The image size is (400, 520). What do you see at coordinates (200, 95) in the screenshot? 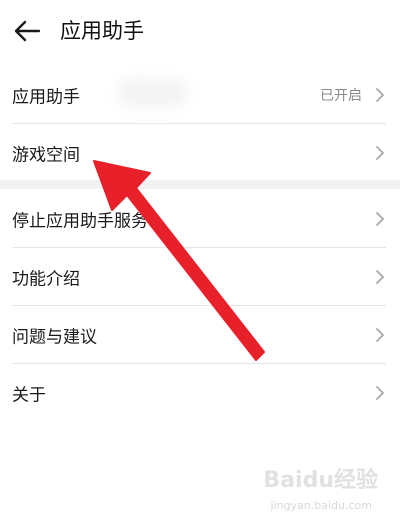
I see `setting-row-app-assistant: 应用助手 已开启` at bounding box center [200, 95].